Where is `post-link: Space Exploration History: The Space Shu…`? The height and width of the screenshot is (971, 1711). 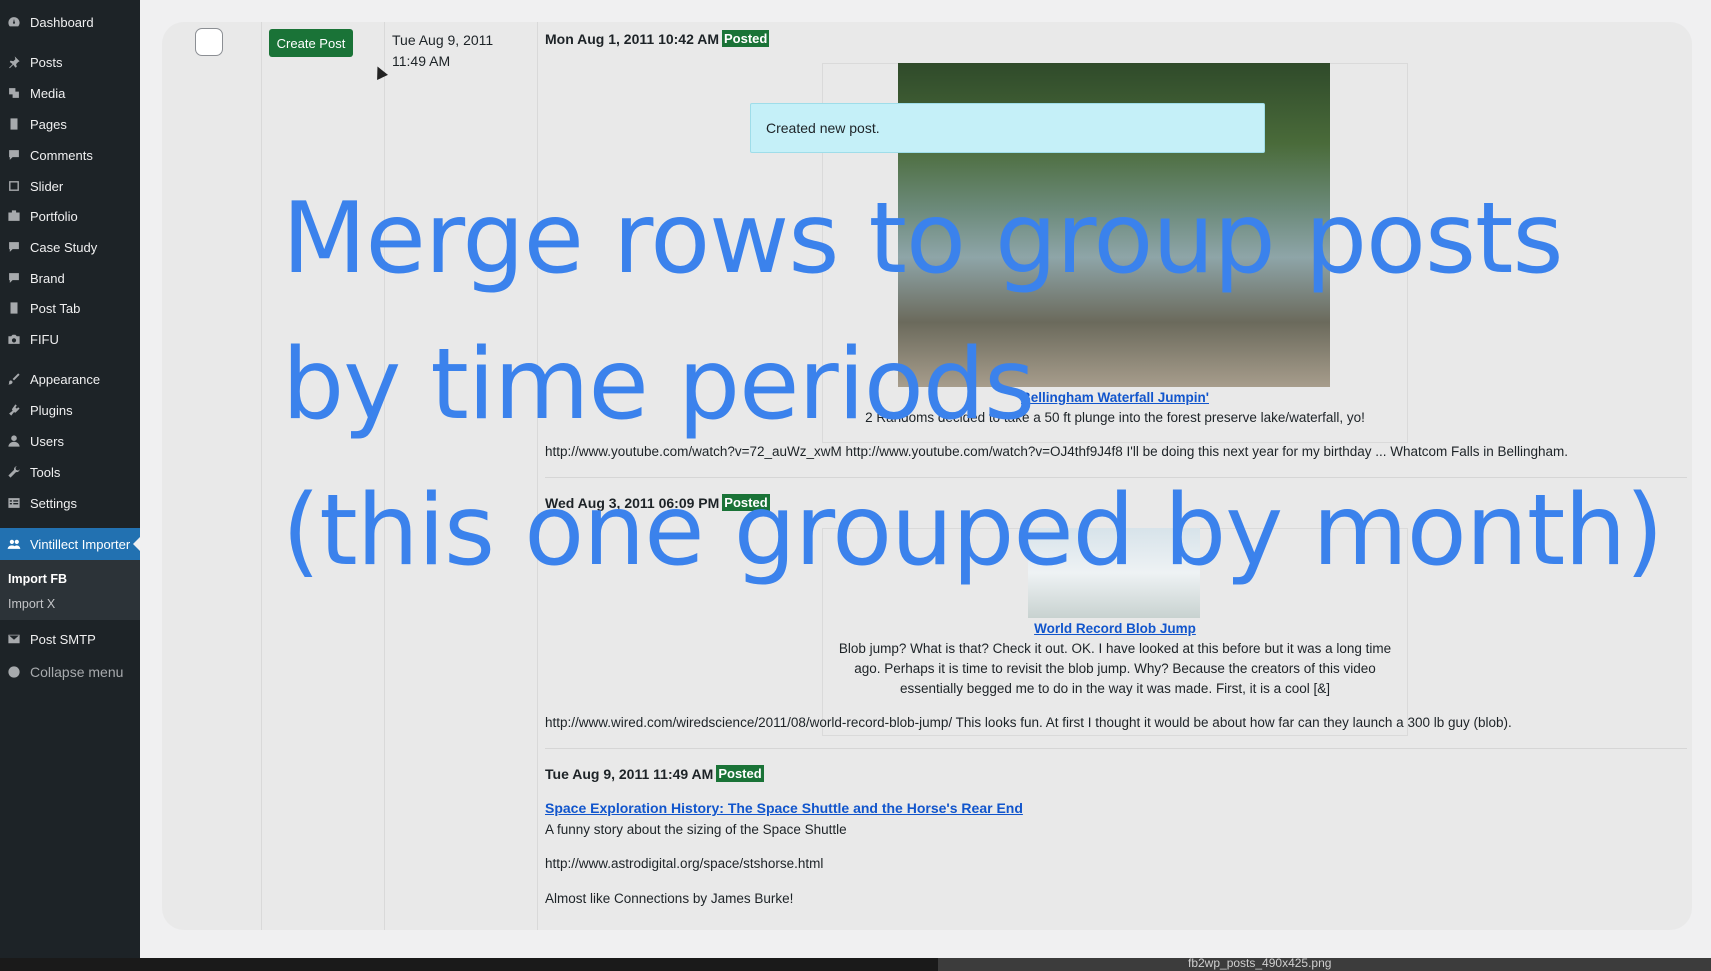
post-link: Space Exploration History: The Space Shu… is located at coordinates (784, 808).